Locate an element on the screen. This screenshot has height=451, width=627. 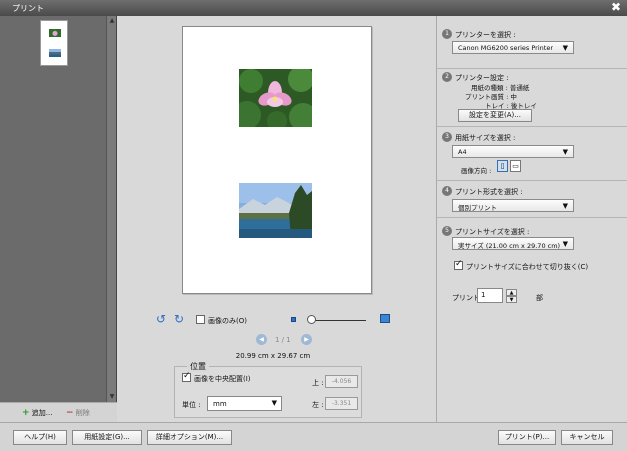
thumbnail-list is located at coordinates (53, 209).